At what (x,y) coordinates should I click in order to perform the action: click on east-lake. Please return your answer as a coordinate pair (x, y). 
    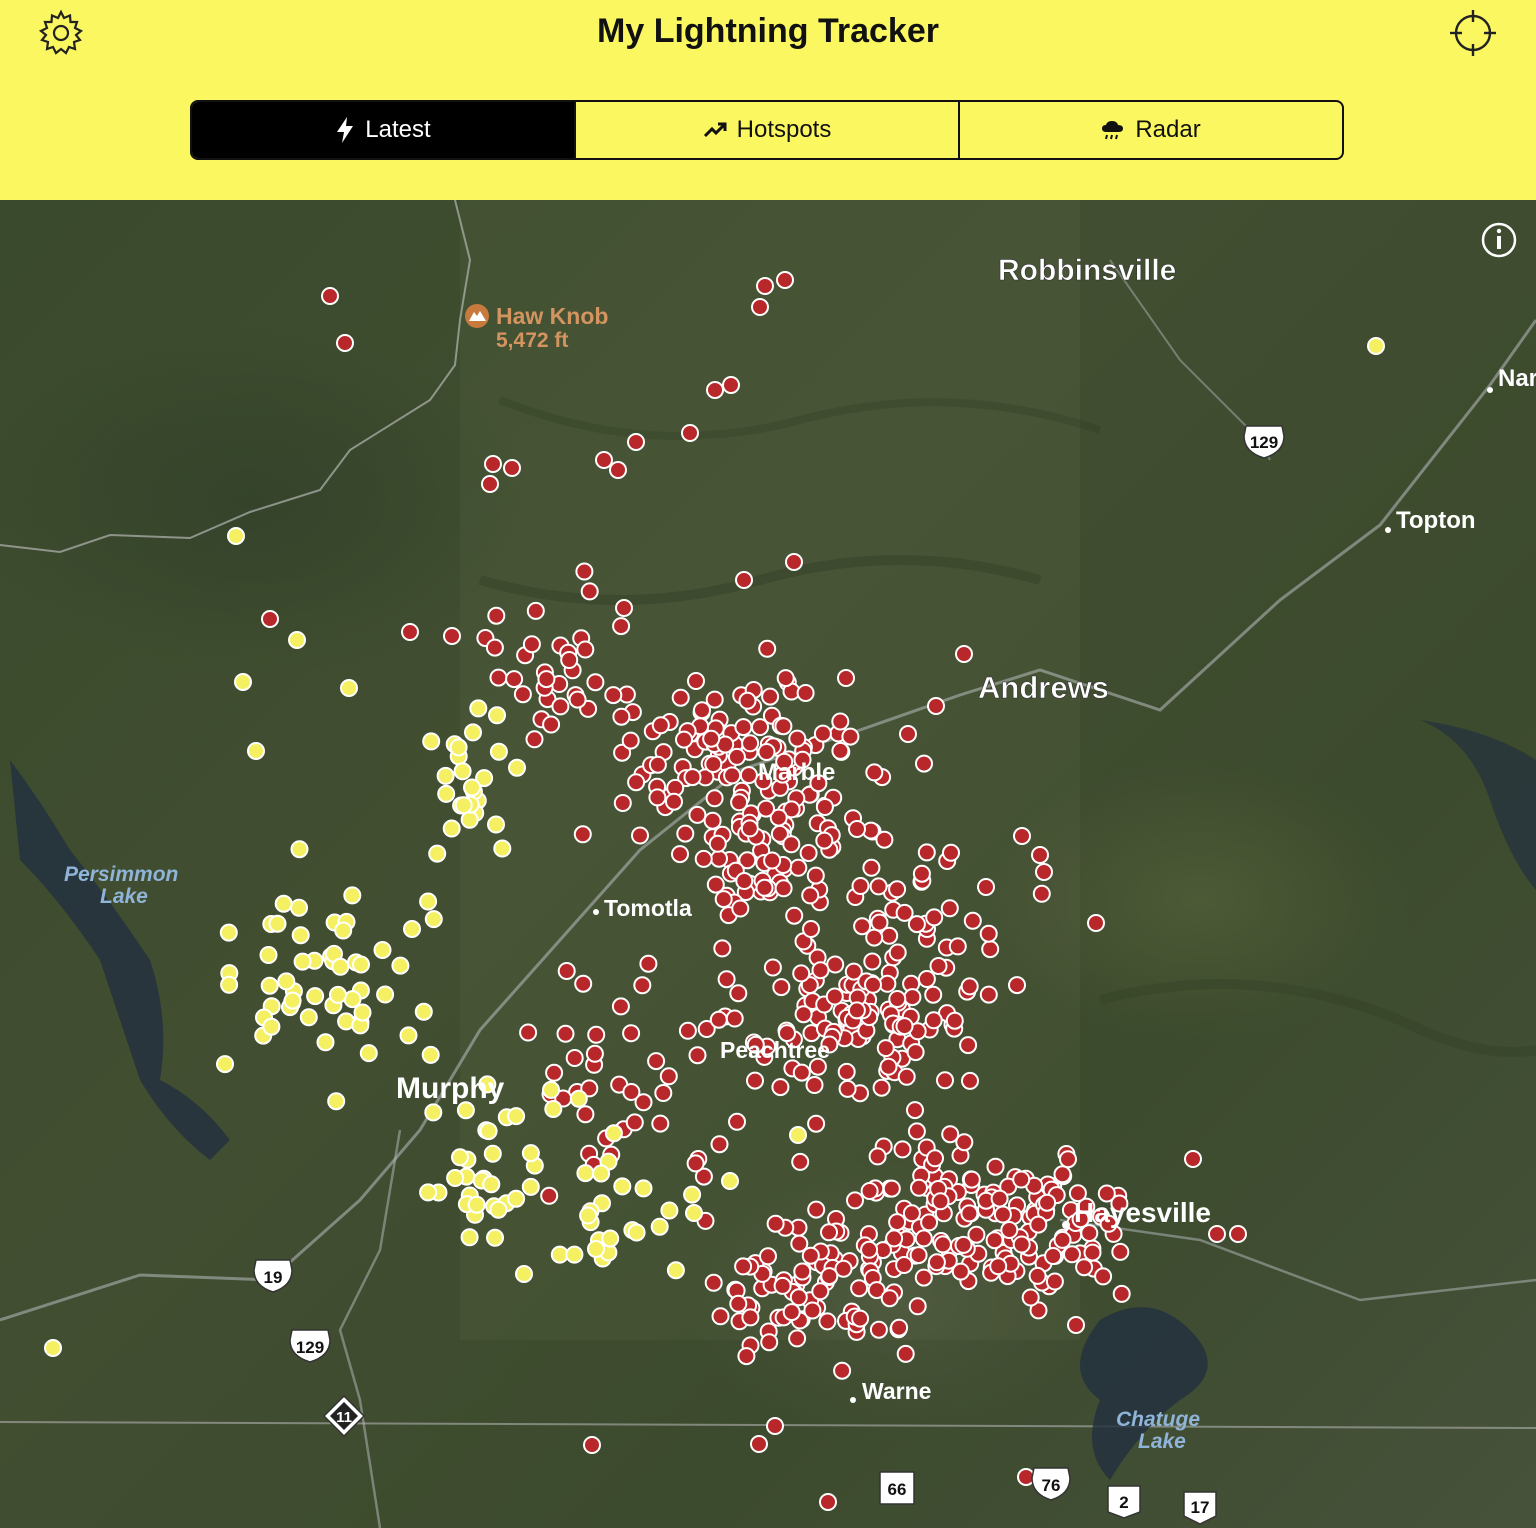
    Looking at the image, I should click on (1478, 805).